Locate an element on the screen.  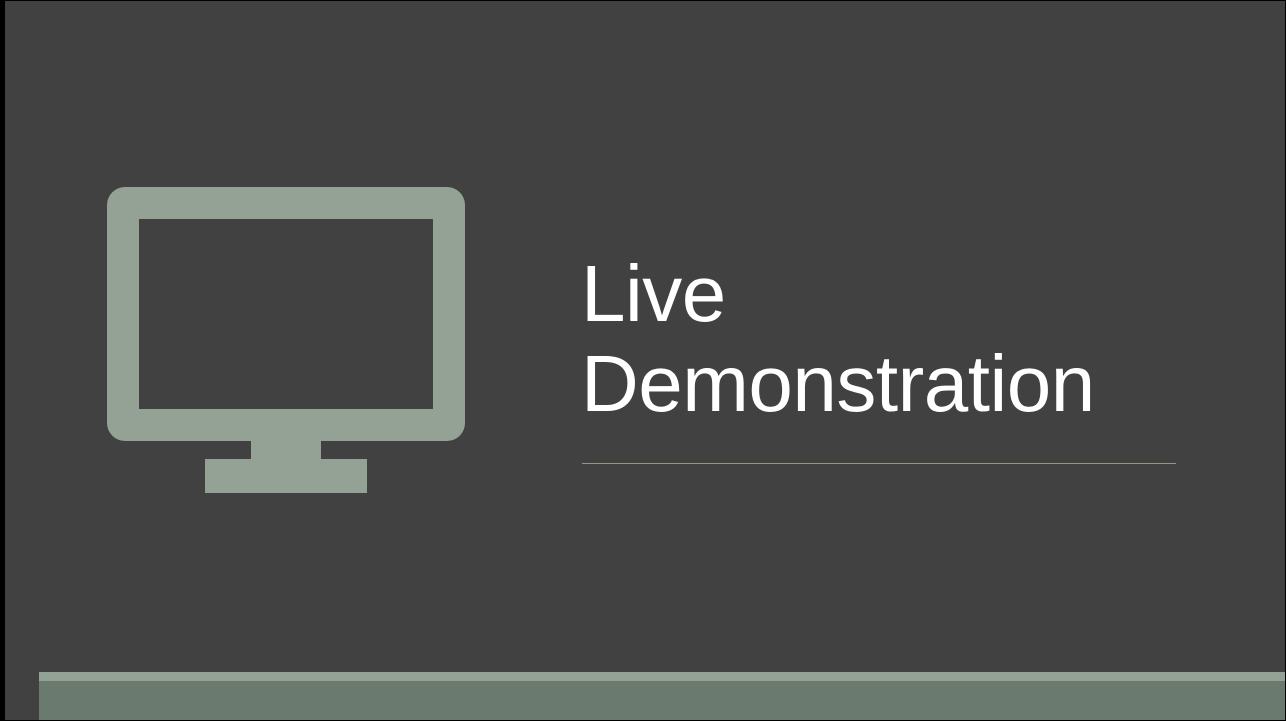
title-underline-rule is located at coordinates (879, 463).